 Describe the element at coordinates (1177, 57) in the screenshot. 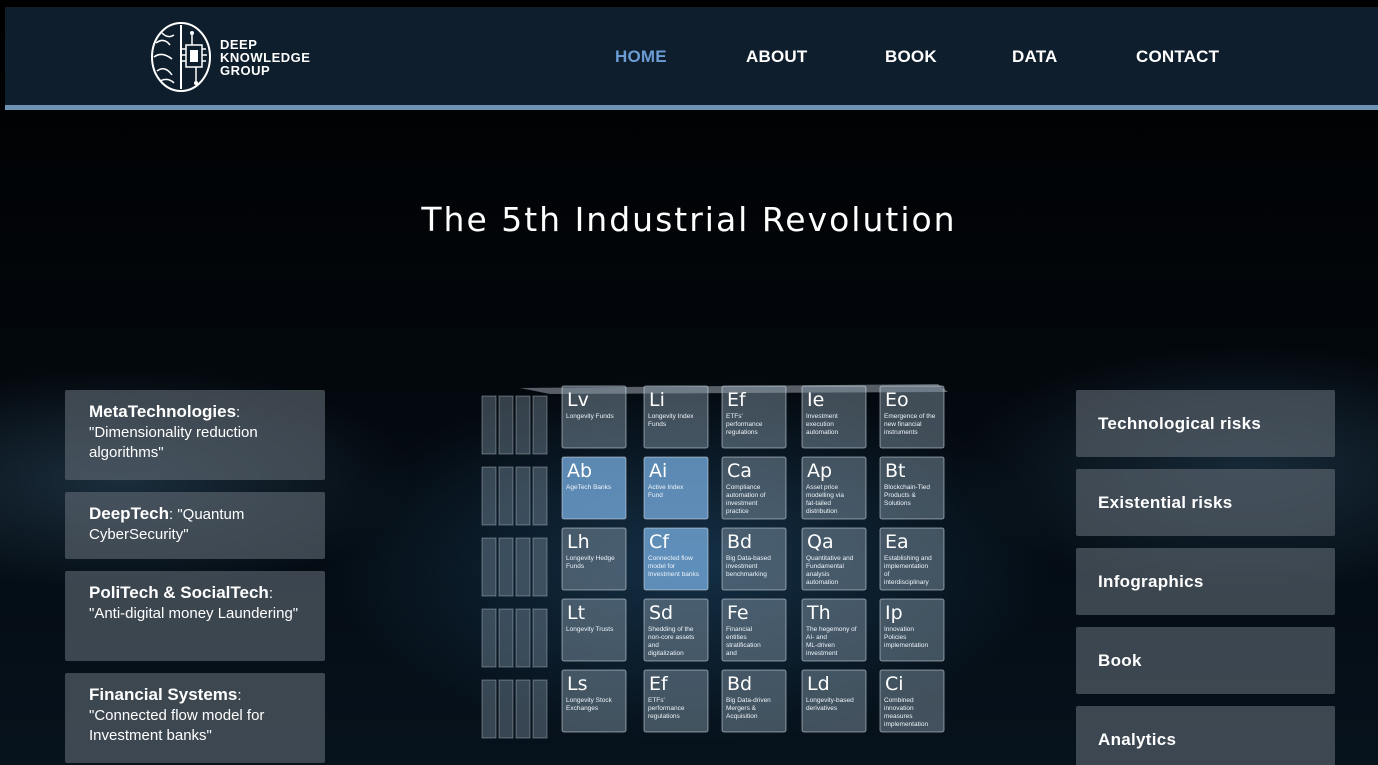

I see `nav-contact: CONTACT` at that location.